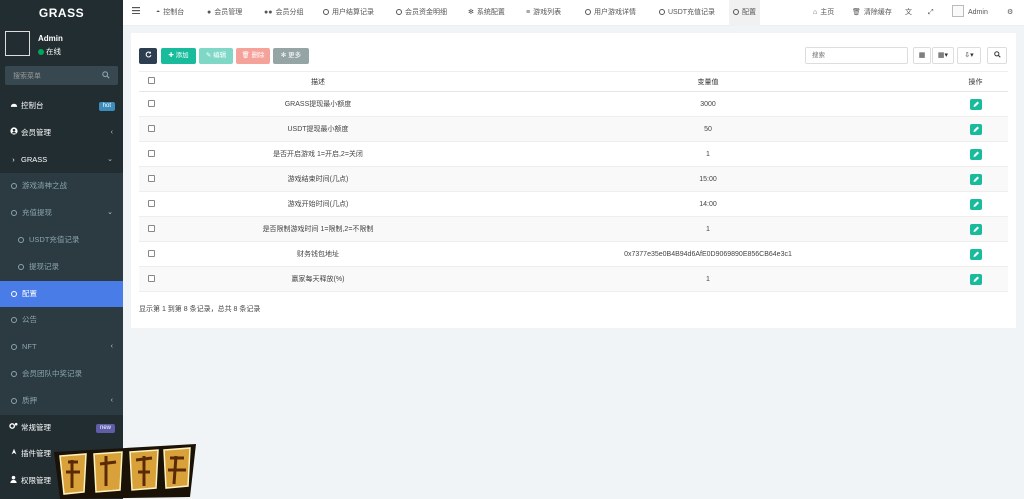 The image size is (1024, 499). Describe the element at coordinates (61, 347) in the screenshot. I see `sidebar-item-nft: NFT ‹` at that location.